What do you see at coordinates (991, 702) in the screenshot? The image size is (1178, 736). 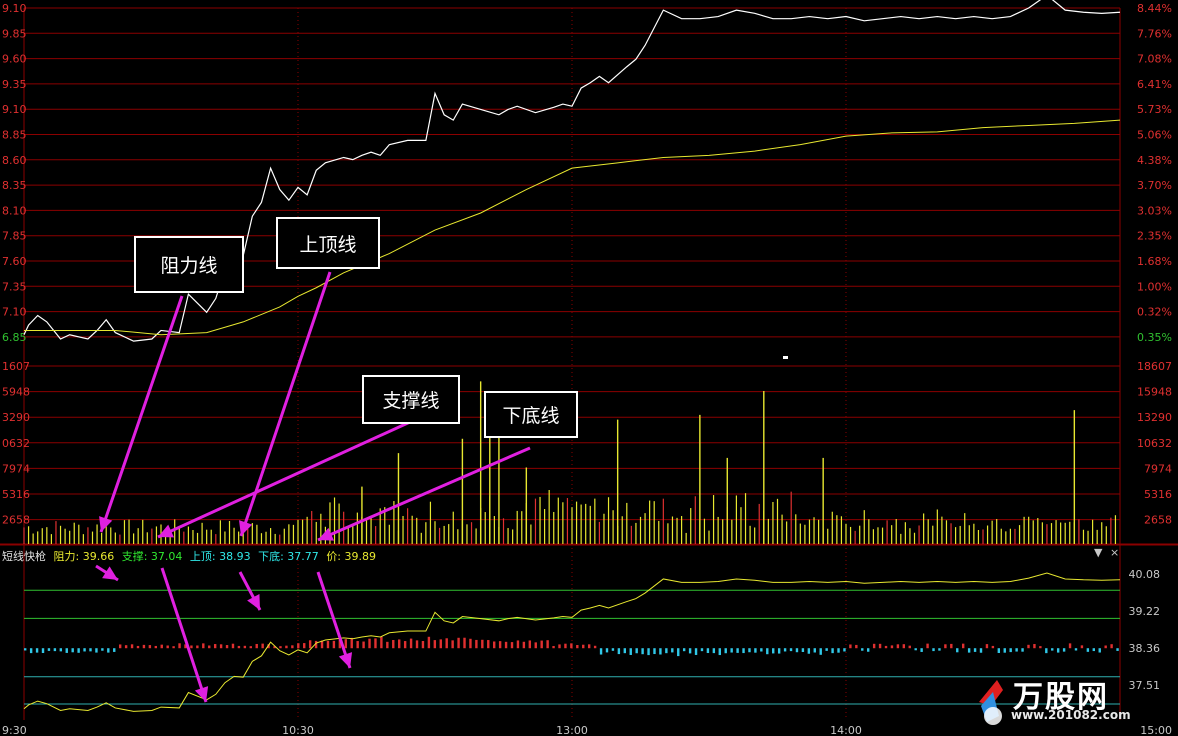 I see `logo-mascot-icon` at bounding box center [991, 702].